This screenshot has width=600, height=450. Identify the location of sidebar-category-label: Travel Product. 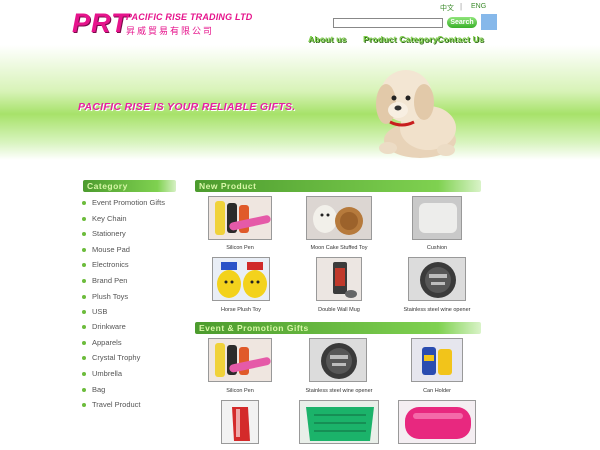
(116, 404).